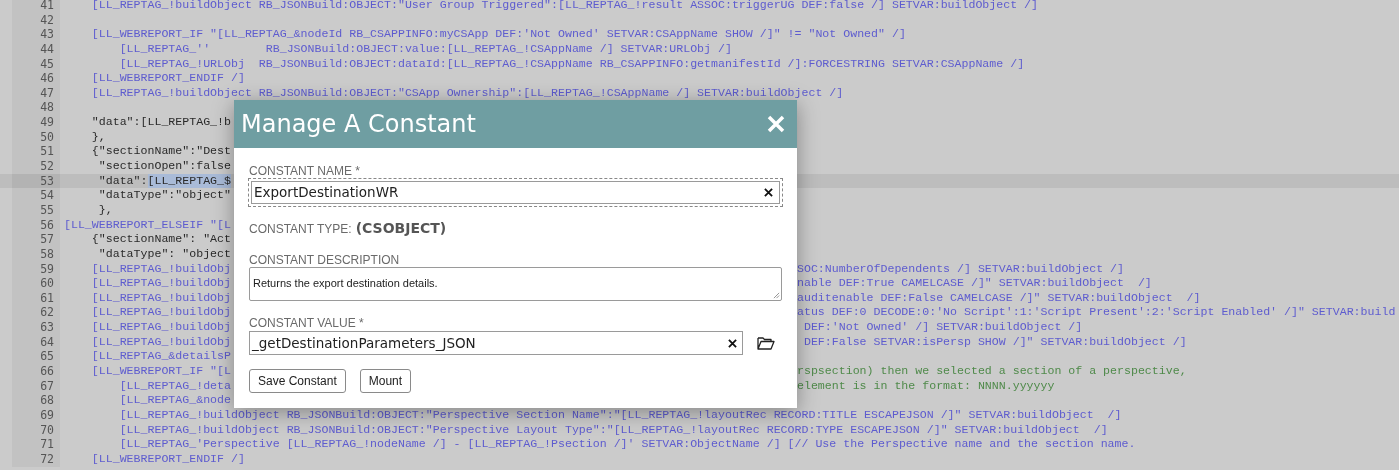 This screenshot has height=470, width=1399. Describe the element at coordinates (36, 195) in the screenshot. I see `line-number: 54` at that location.